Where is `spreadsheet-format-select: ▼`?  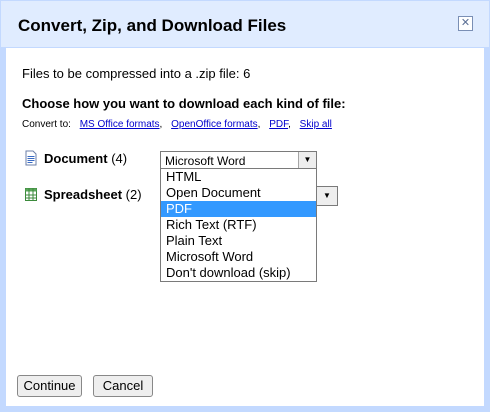 spreadsheet-format-select: ▼ is located at coordinates (327, 196).